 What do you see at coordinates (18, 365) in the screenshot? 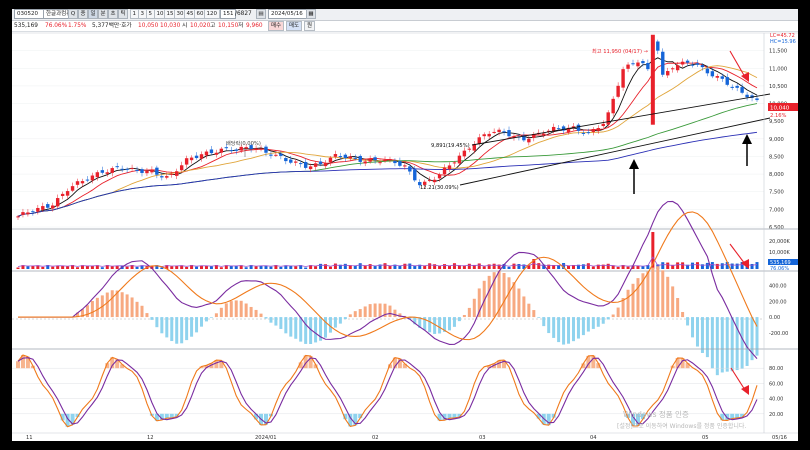
I see `stoch-overbought-fill` at bounding box center [18, 365].